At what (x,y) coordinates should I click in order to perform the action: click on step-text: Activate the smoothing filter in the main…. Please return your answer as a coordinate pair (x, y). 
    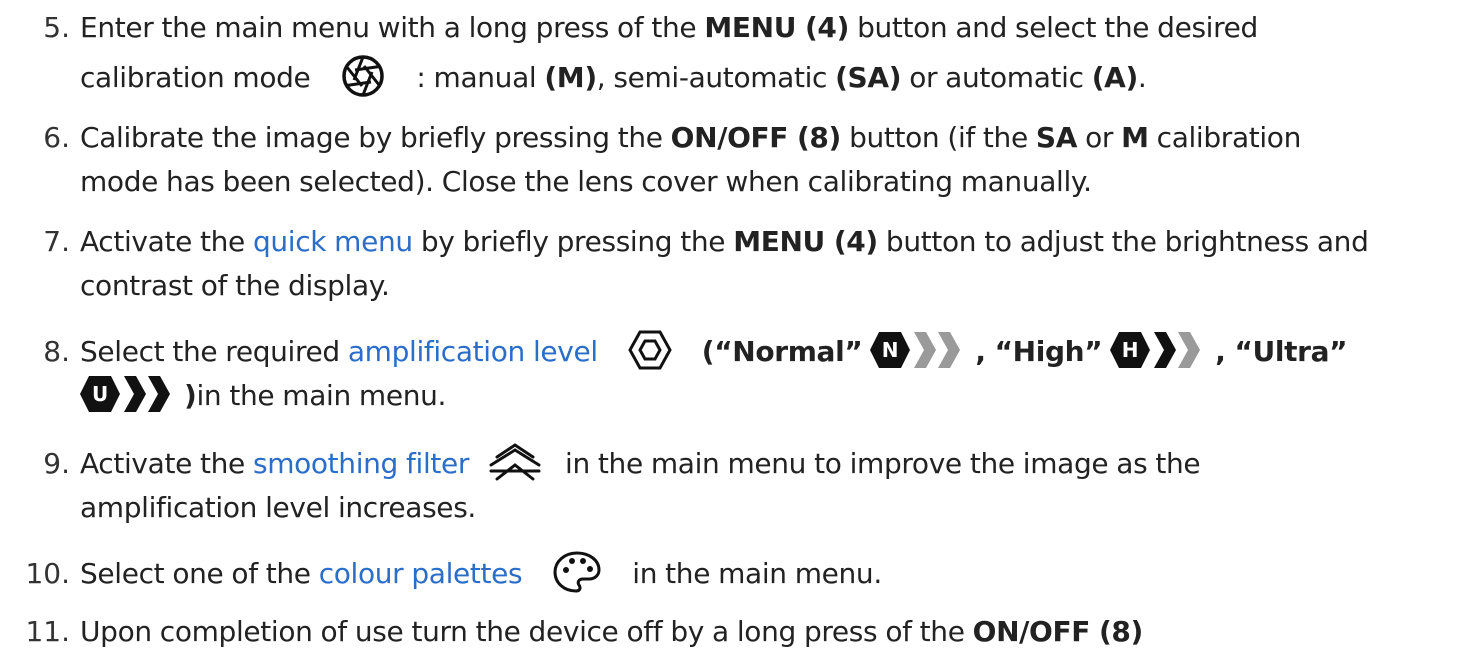
    Looking at the image, I should click on (772, 486).